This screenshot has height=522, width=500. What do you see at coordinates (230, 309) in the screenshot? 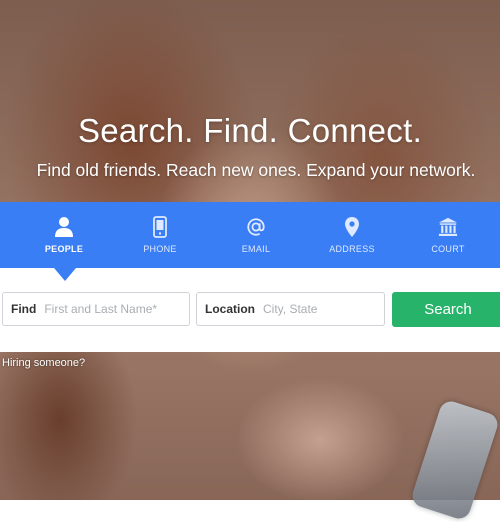
I see `location-label: Location` at bounding box center [230, 309].